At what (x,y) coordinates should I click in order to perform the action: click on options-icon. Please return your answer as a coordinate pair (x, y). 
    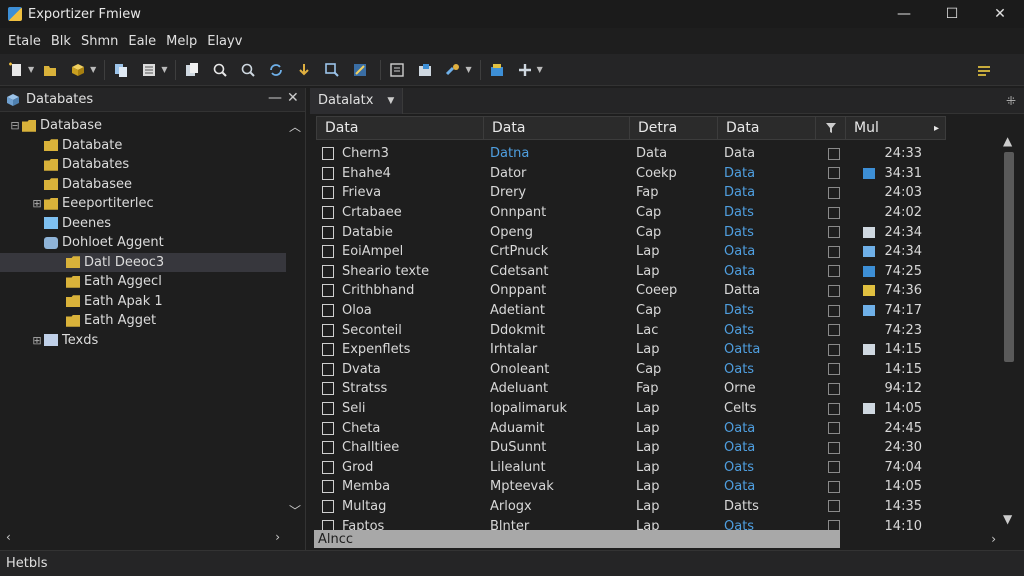
    Looking at the image, I should click on (984, 70).